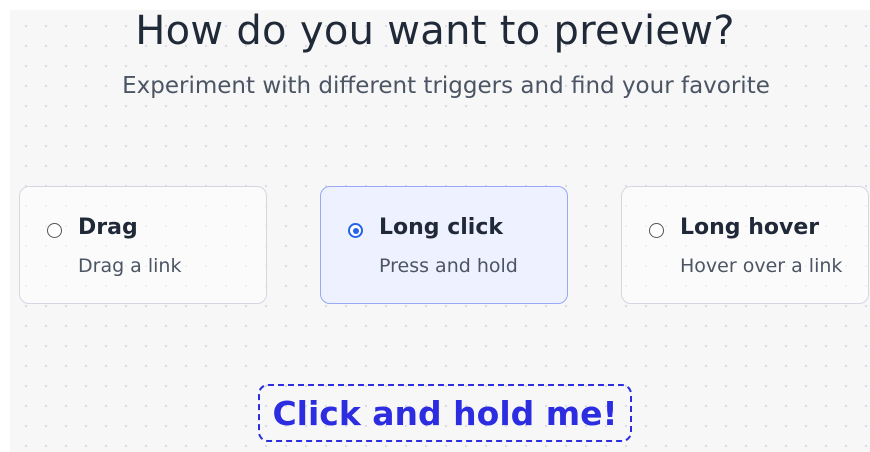  What do you see at coordinates (441, 227) in the screenshot?
I see `option-title: Long click` at bounding box center [441, 227].